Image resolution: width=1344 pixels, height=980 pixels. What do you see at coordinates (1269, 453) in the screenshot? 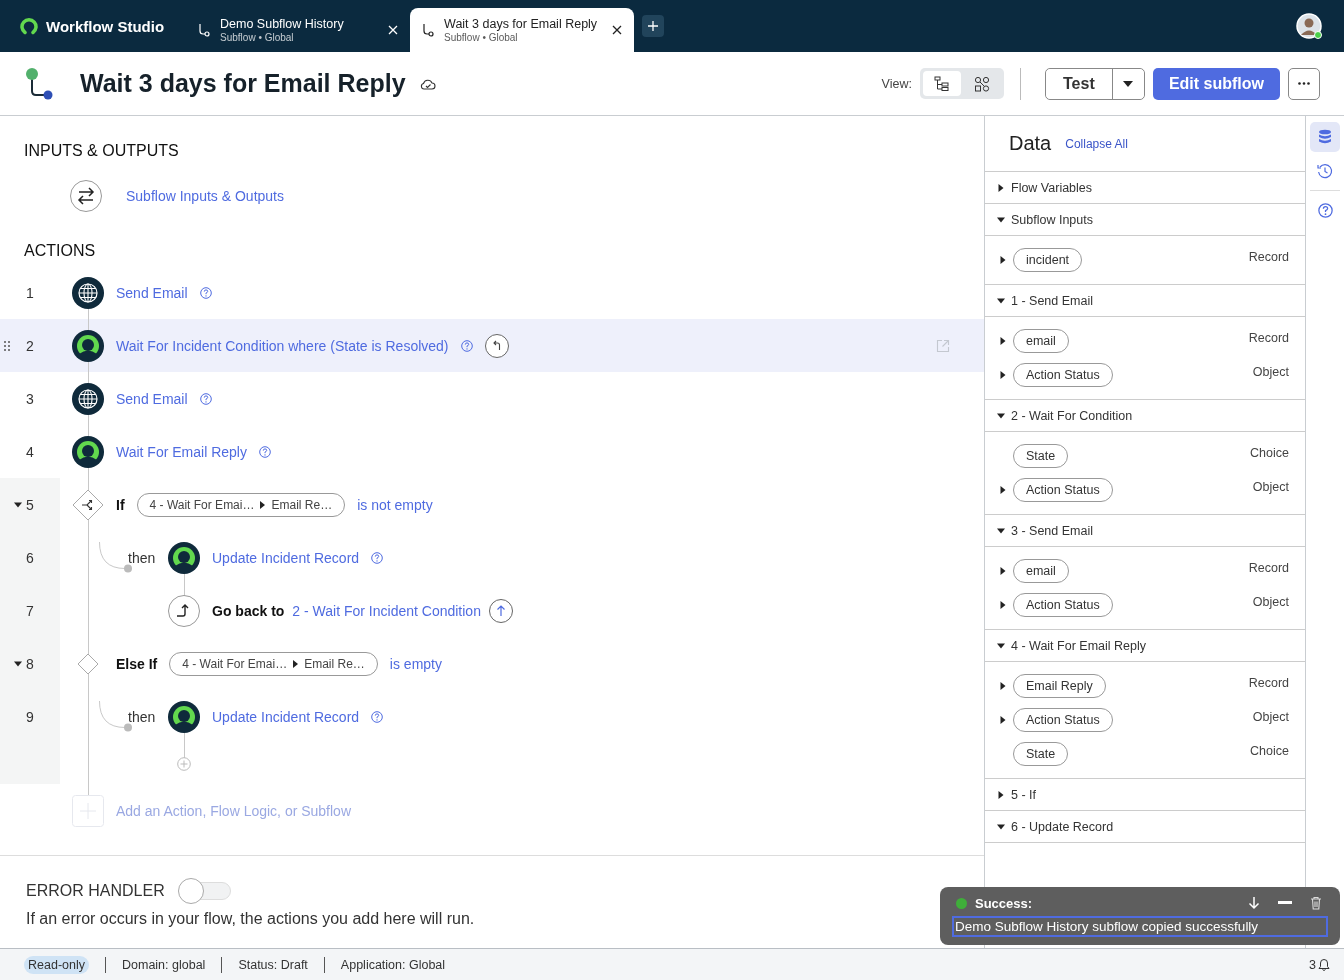
I see `data-type: Choice` at bounding box center [1269, 453].